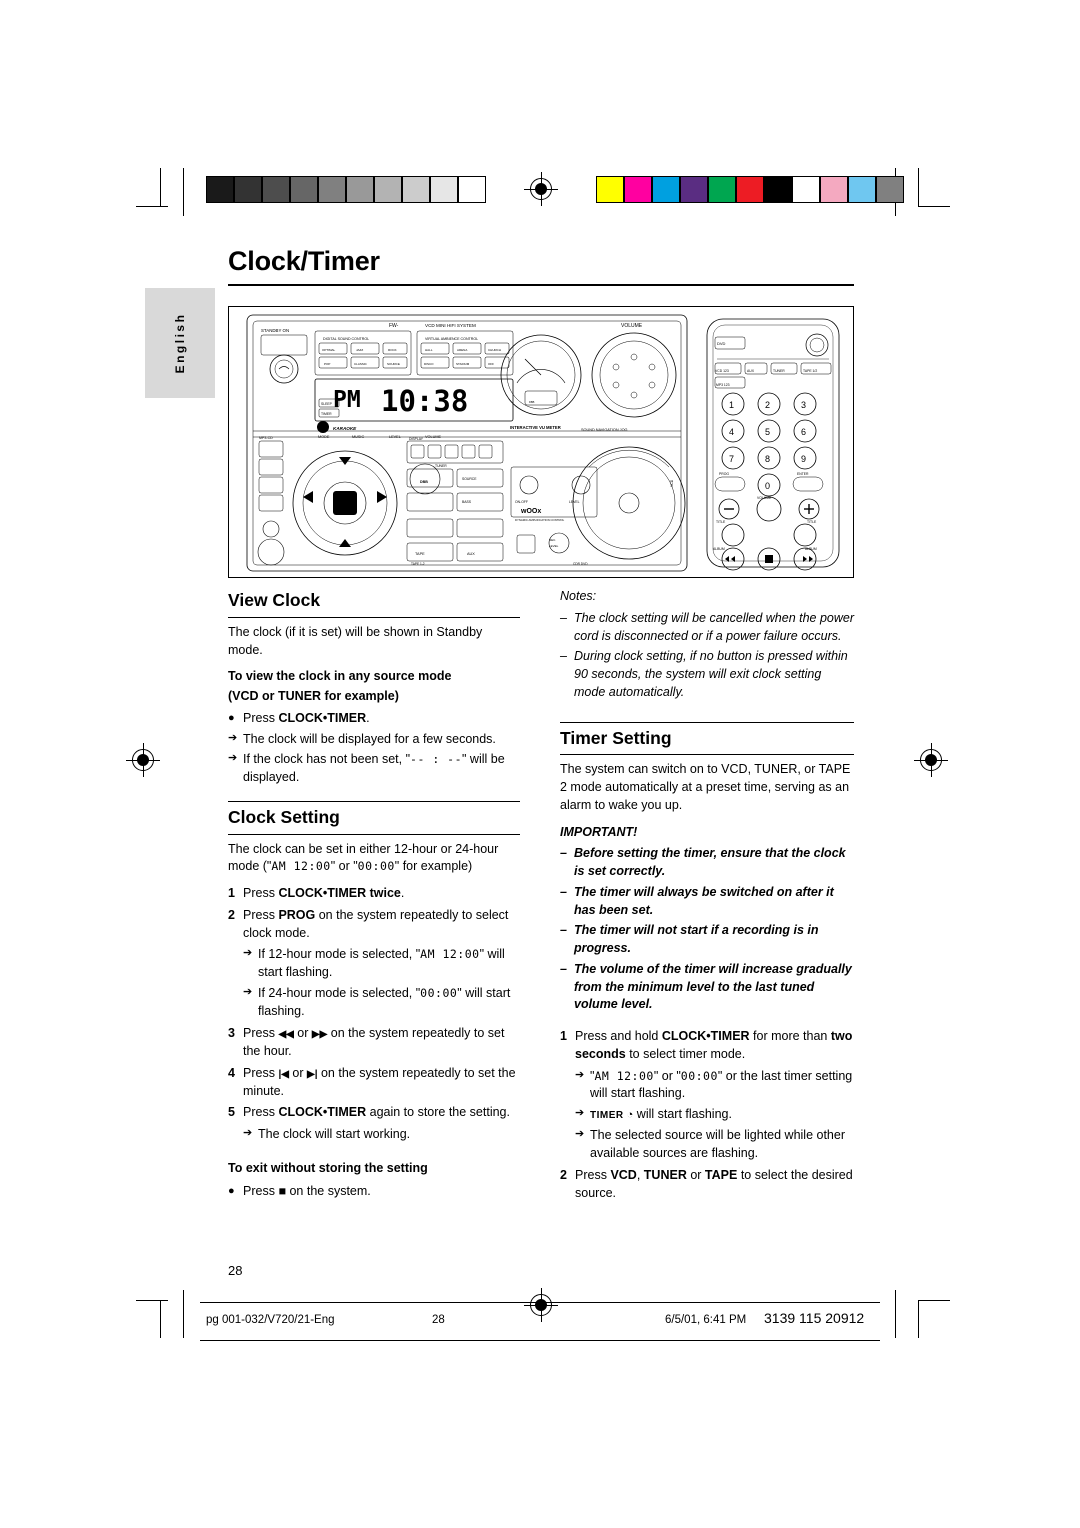  What do you see at coordinates (231, 1072) in the screenshot?
I see `step-number: 4` at bounding box center [231, 1072].